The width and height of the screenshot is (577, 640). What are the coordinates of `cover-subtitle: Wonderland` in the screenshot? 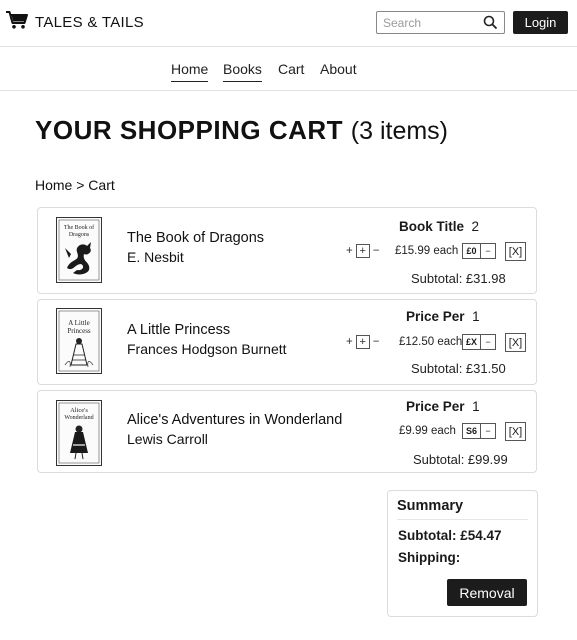 It's located at (78, 418).